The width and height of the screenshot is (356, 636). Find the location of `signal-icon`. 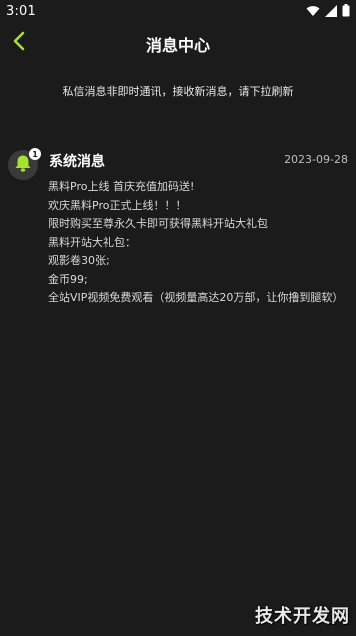

signal-icon is located at coordinates (331, 11).